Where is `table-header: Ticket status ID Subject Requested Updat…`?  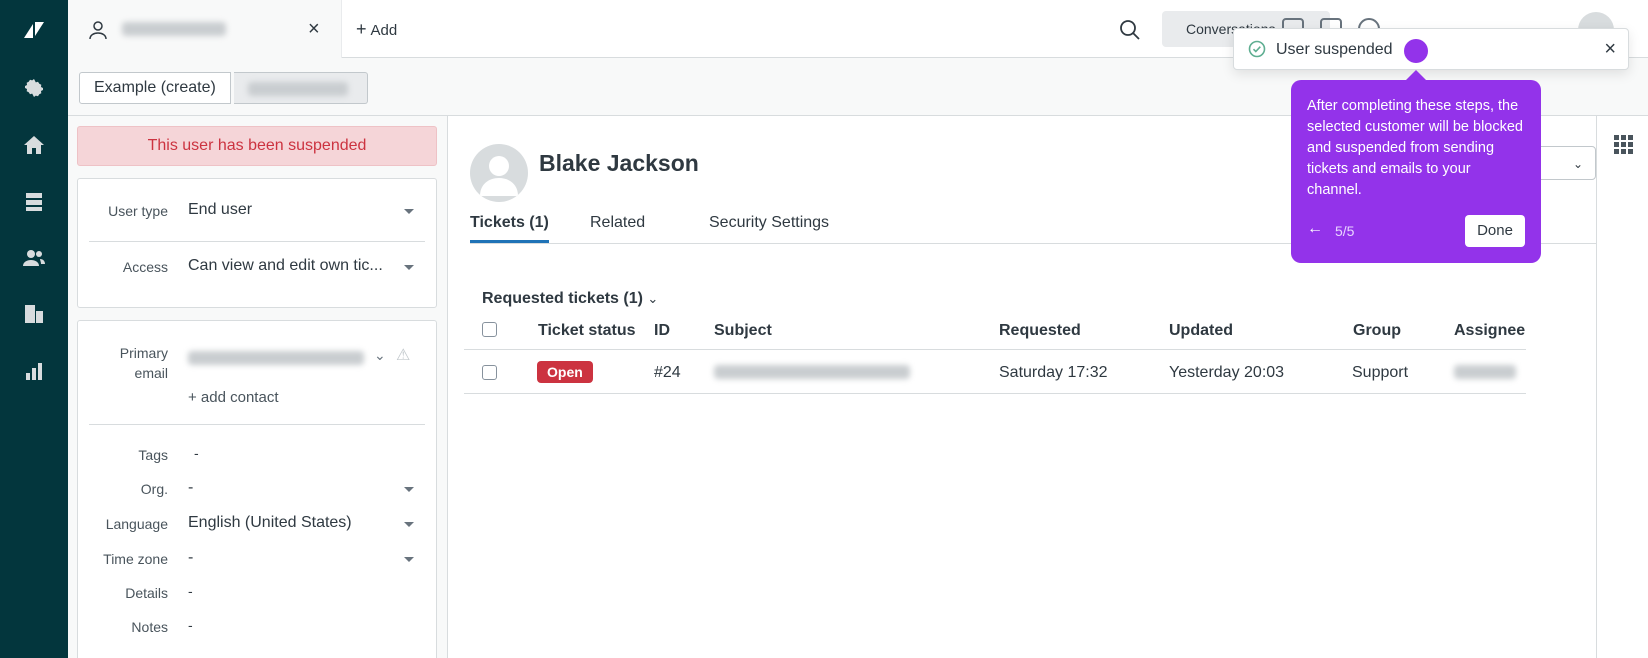
table-header: Ticket status ID Subject Requested Updat… is located at coordinates (995, 329).